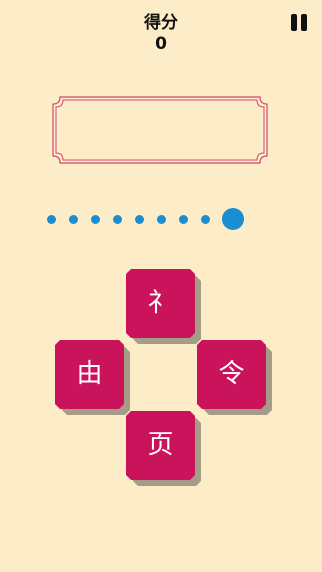  I want to click on tile-right: 令, so click(231, 374).